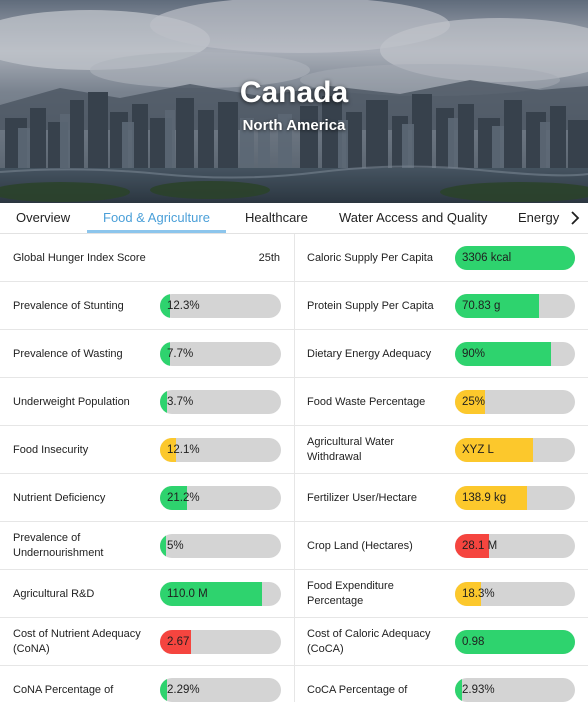  Describe the element at coordinates (220, 450) in the screenshot. I see `metric-progress-bar: 12.1%` at that location.